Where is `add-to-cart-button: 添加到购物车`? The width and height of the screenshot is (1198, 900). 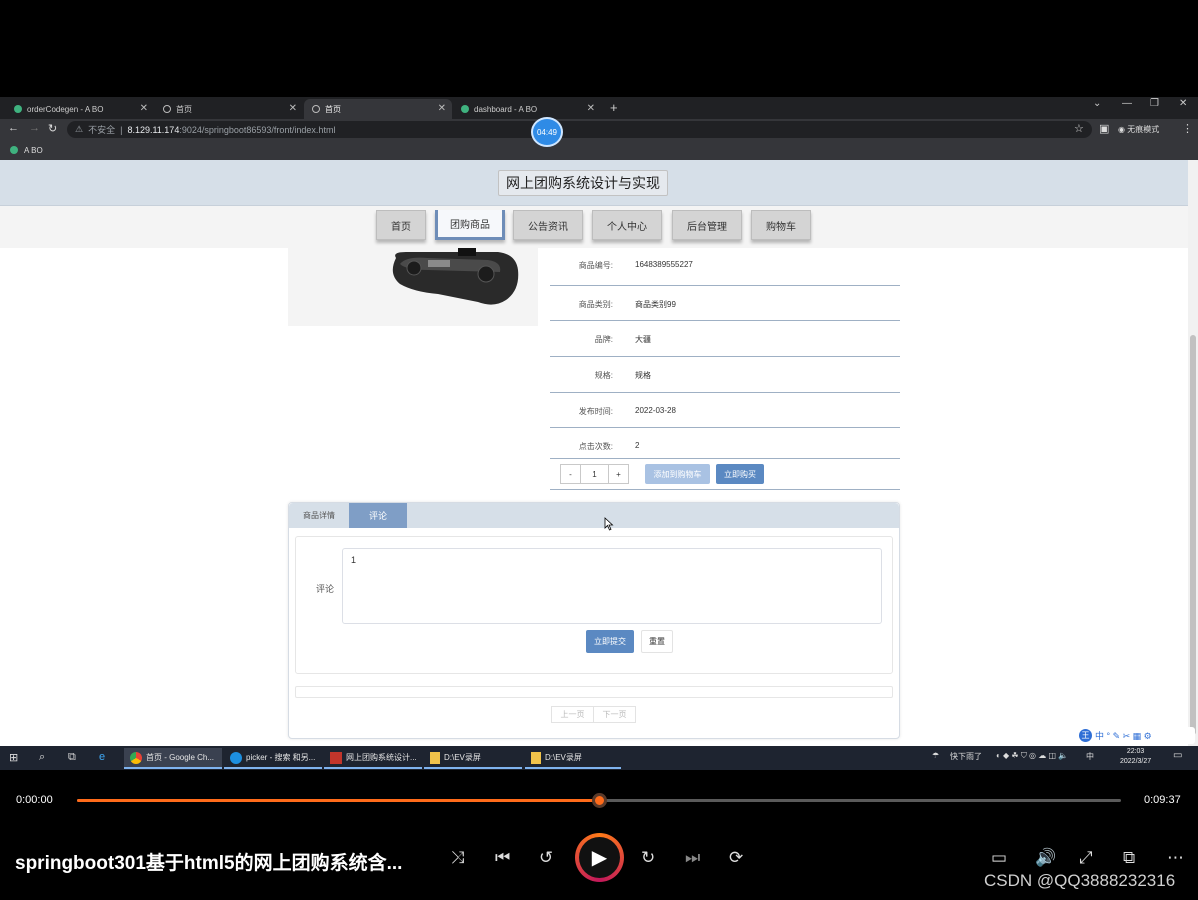
add-to-cart-button: 添加到购物车 is located at coordinates (677, 474).